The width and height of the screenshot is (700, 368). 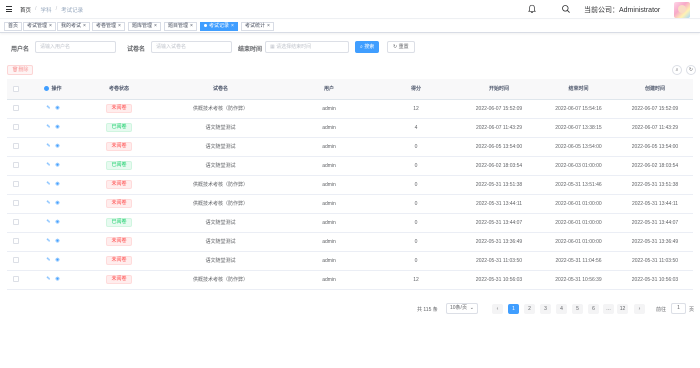 What do you see at coordinates (108, 26) in the screenshot?
I see `tag-paper-manage: 考卷管理 ×` at bounding box center [108, 26].